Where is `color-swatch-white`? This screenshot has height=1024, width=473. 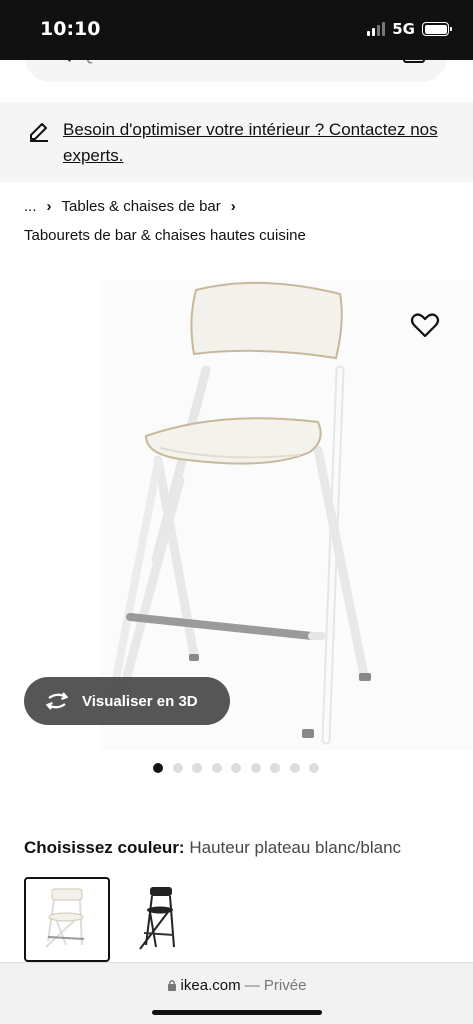
color-swatch-white is located at coordinates (67, 919).